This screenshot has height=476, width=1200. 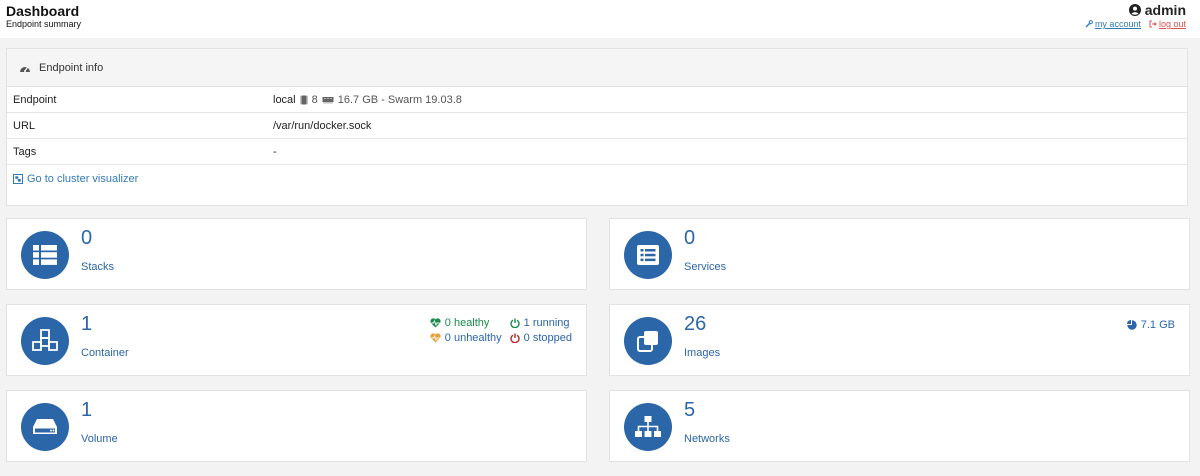 What do you see at coordinates (899, 254) in the screenshot?
I see `services-tile: 0 Services` at bounding box center [899, 254].